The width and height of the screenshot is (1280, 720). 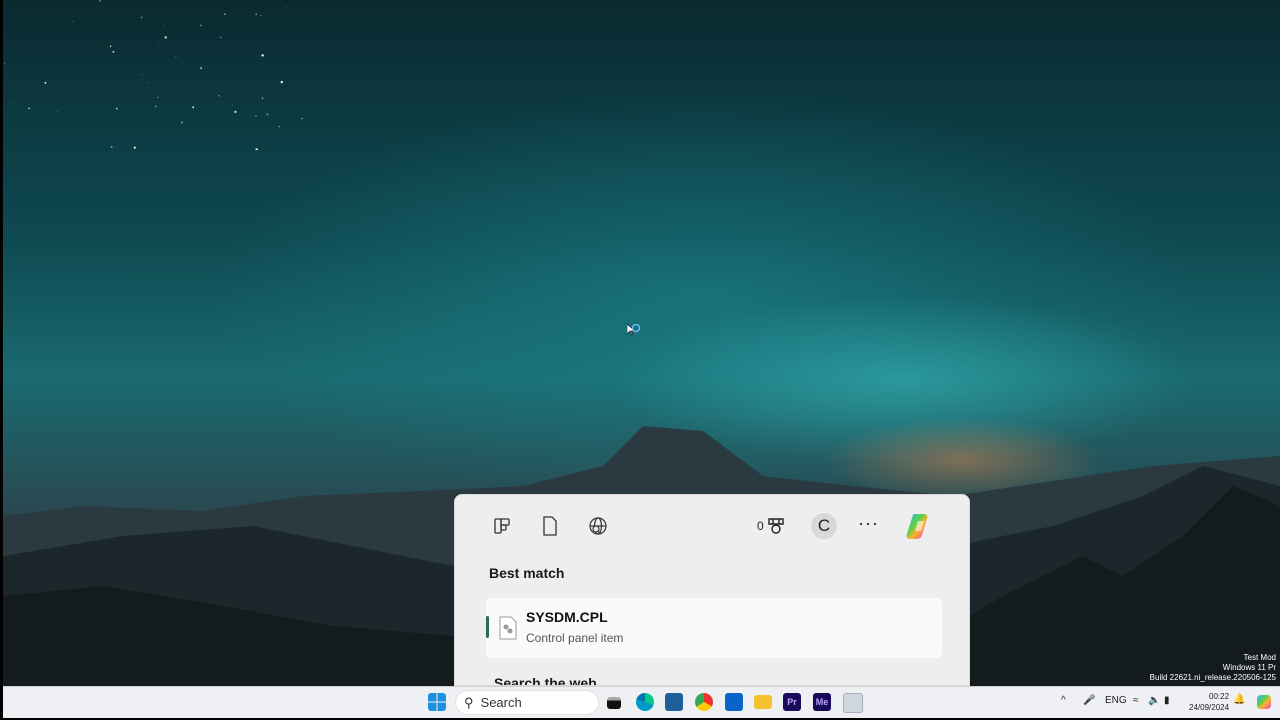 What do you see at coordinates (763, 702) in the screenshot?
I see `file-explorer-icon` at bounding box center [763, 702].